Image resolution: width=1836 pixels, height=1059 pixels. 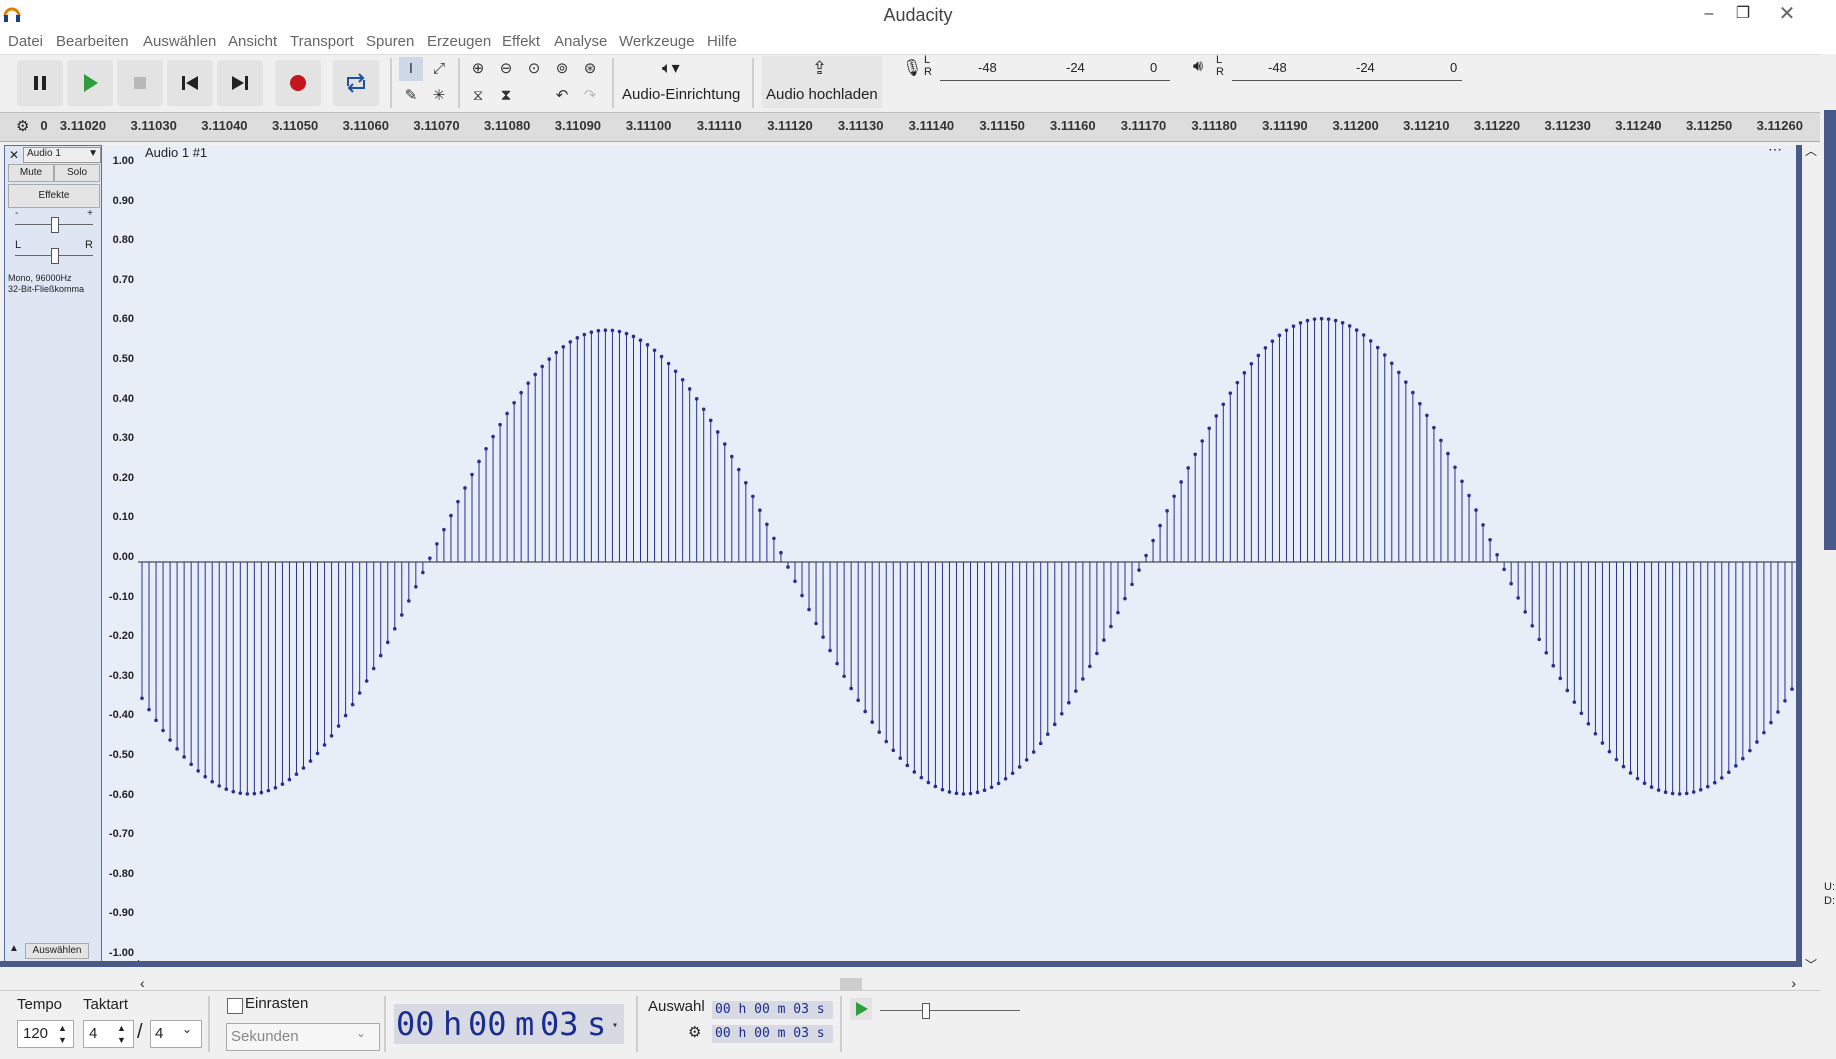 I want to click on menu-transport: Transport, so click(x=322, y=41).